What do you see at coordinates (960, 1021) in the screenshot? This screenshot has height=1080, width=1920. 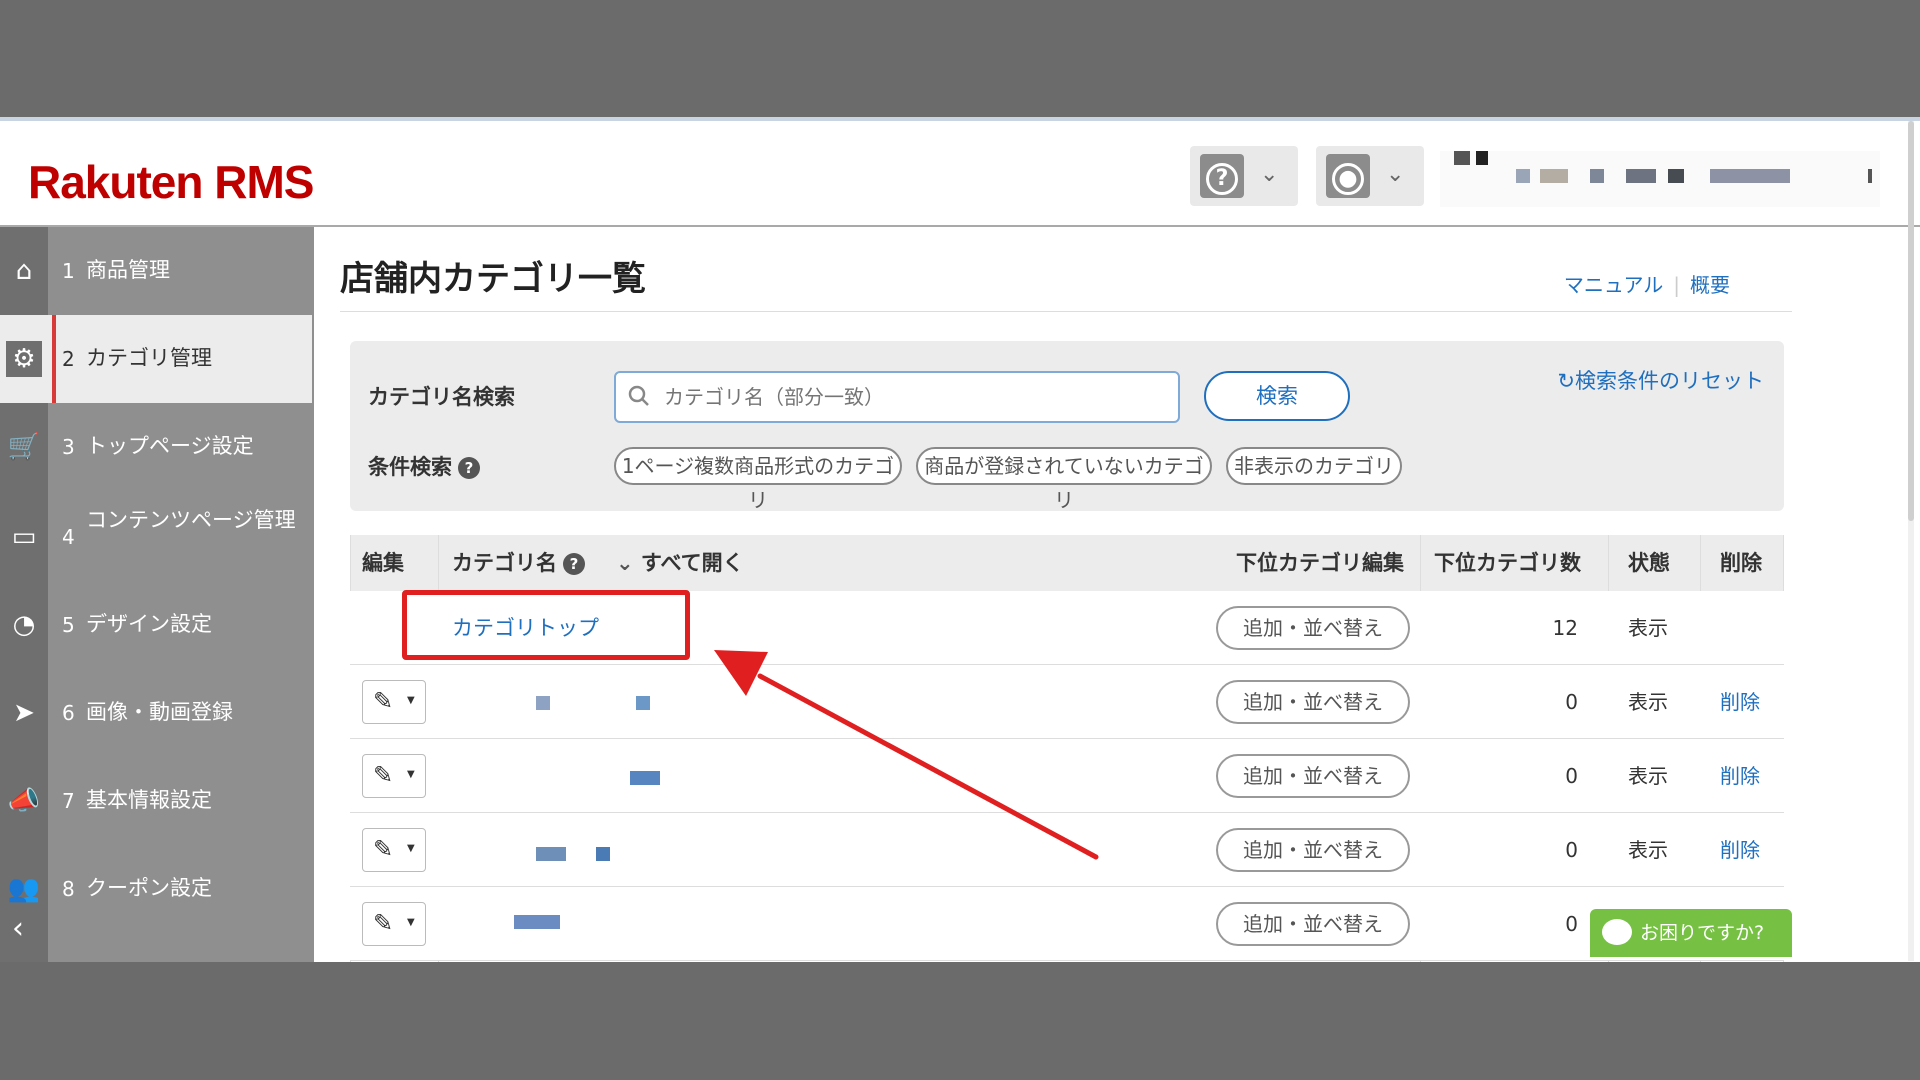 I see `bottom-background-band` at bounding box center [960, 1021].